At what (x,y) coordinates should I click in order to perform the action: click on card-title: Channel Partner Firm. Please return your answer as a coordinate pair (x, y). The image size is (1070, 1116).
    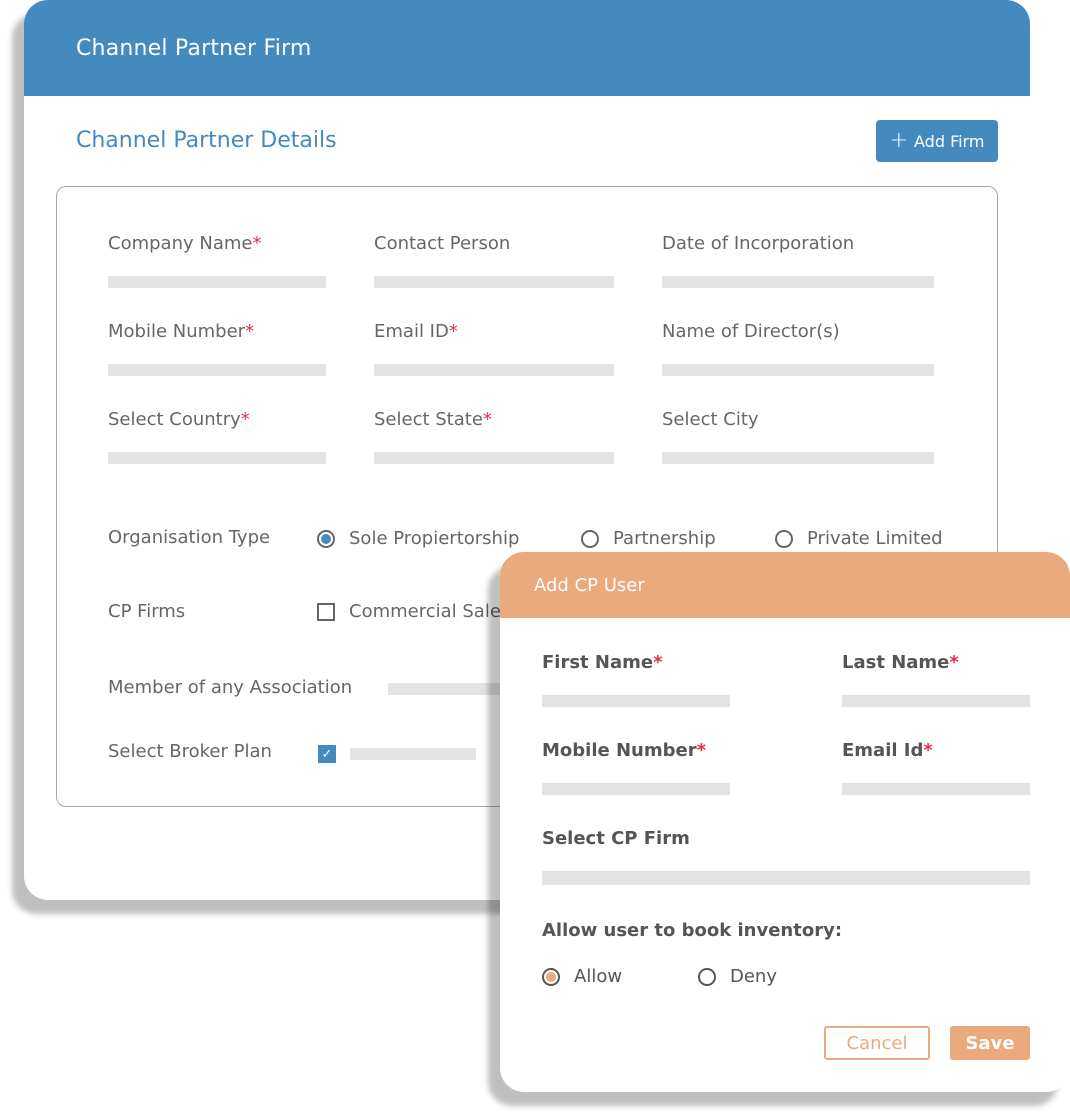
    Looking at the image, I should click on (194, 48).